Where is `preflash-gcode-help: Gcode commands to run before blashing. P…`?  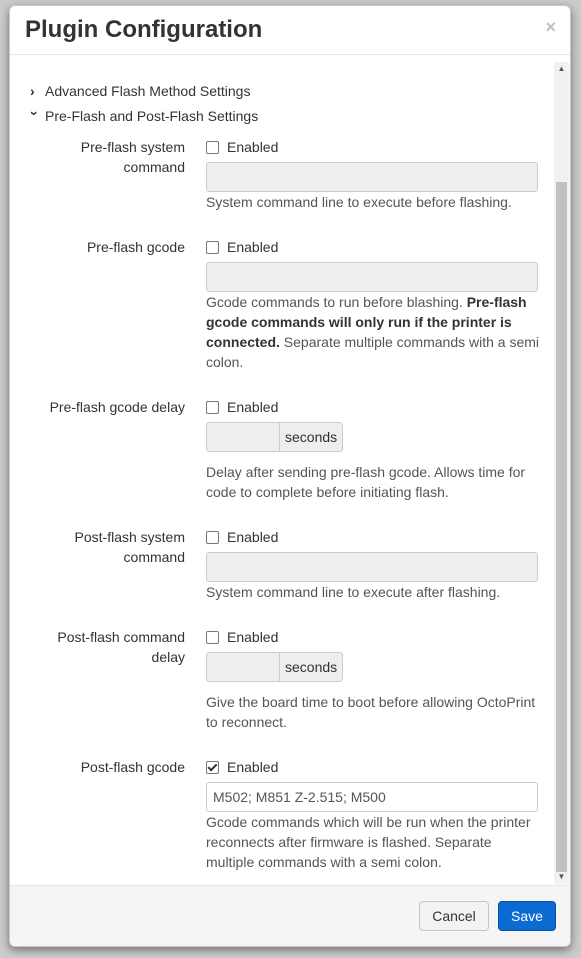
preflash-gcode-help: Gcode commands to run before blashing. P… is located at coordinates (374, 332).